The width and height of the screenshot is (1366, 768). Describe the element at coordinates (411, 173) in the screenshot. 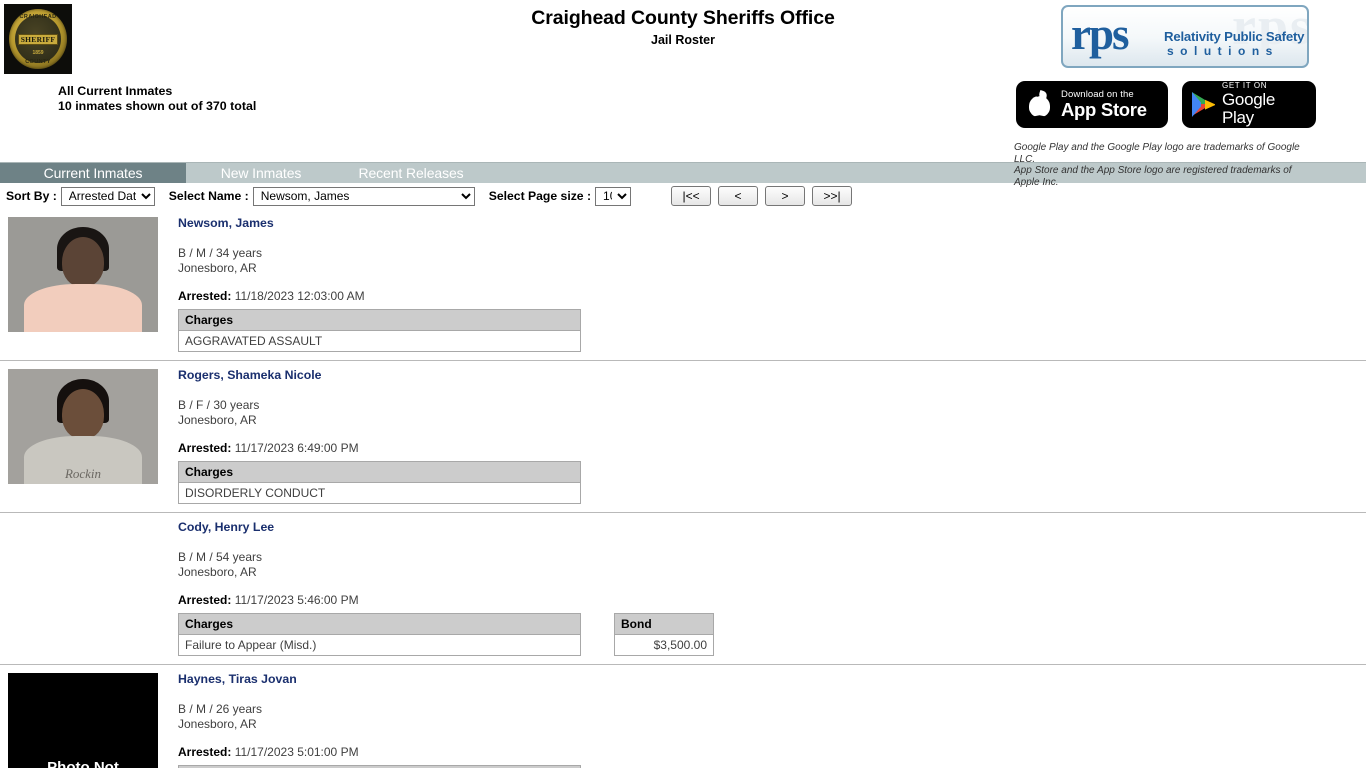

I see `tab-recent-releases: Recent Releases` at that location.